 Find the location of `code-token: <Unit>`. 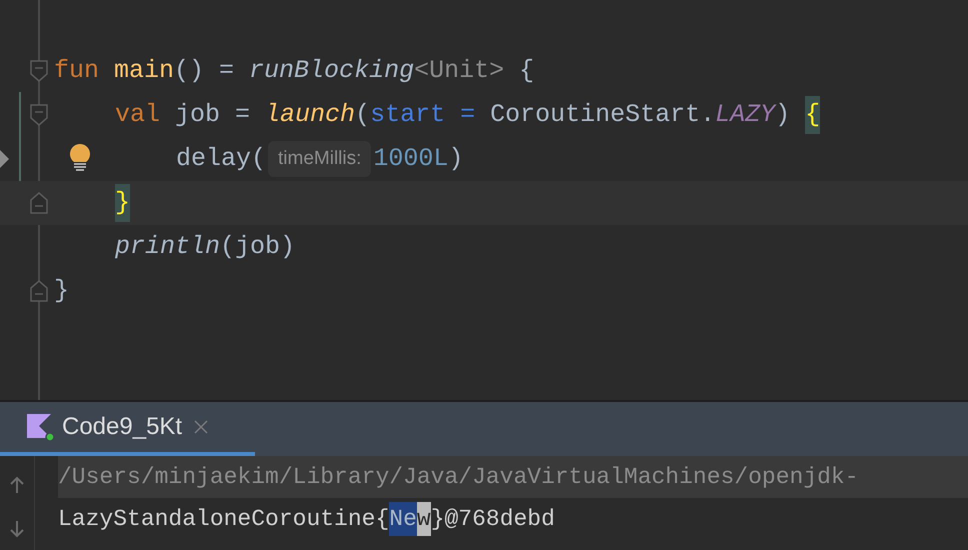

code-token: <Unit> is located at coordinates (459, 71).